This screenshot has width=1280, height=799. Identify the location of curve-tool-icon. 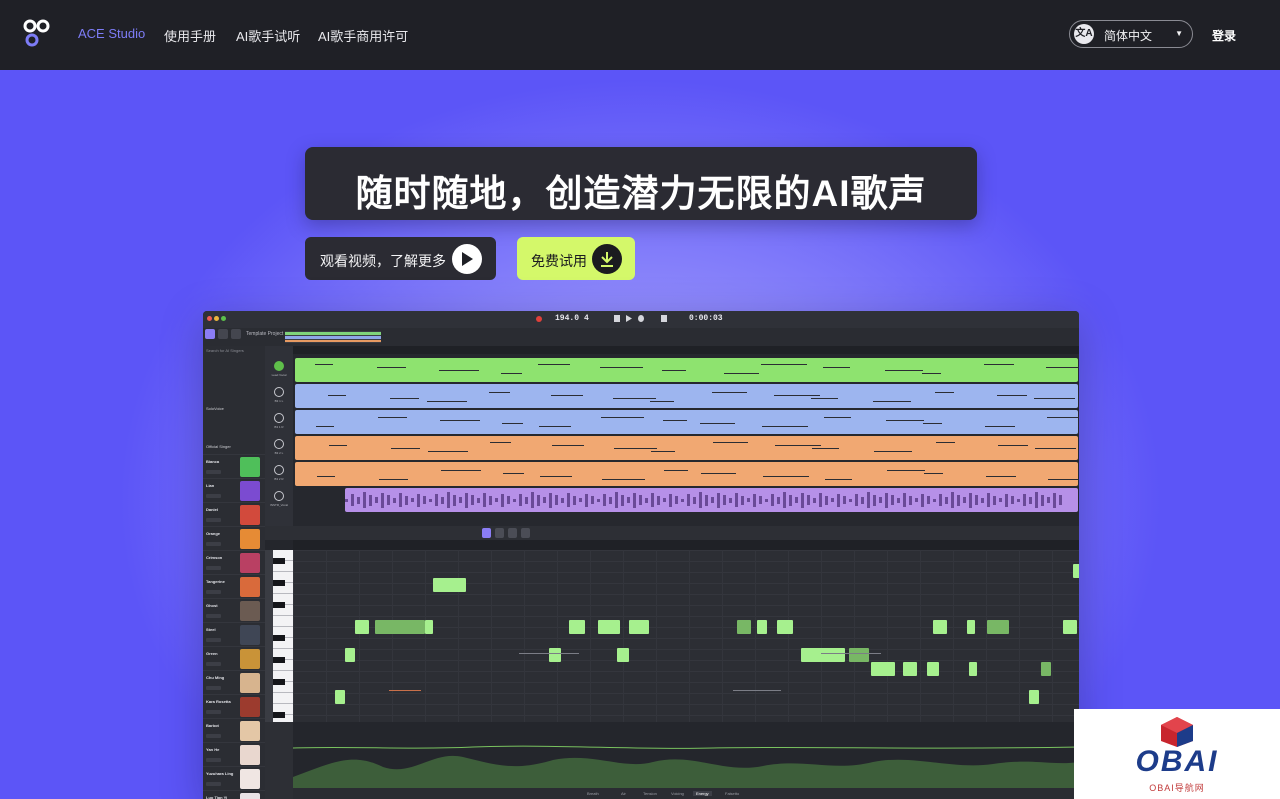
(525, 533).